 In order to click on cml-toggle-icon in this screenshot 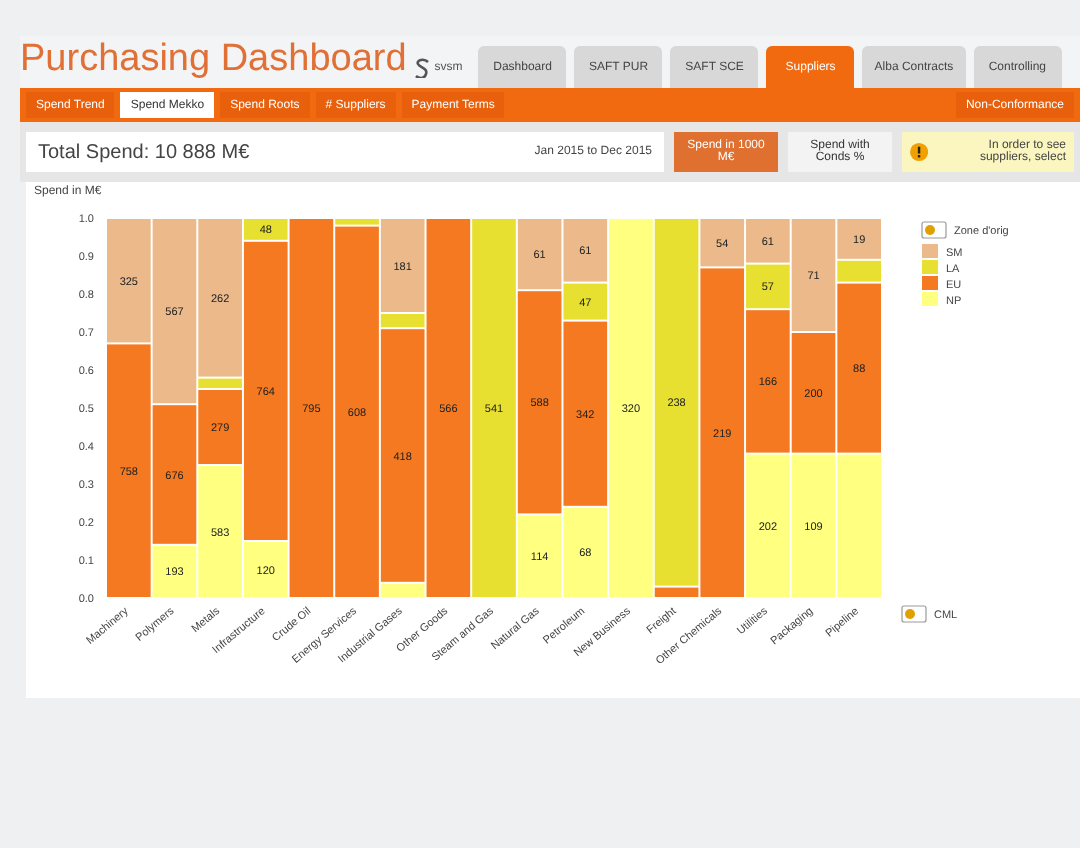, I will do `click(914, 614)`.